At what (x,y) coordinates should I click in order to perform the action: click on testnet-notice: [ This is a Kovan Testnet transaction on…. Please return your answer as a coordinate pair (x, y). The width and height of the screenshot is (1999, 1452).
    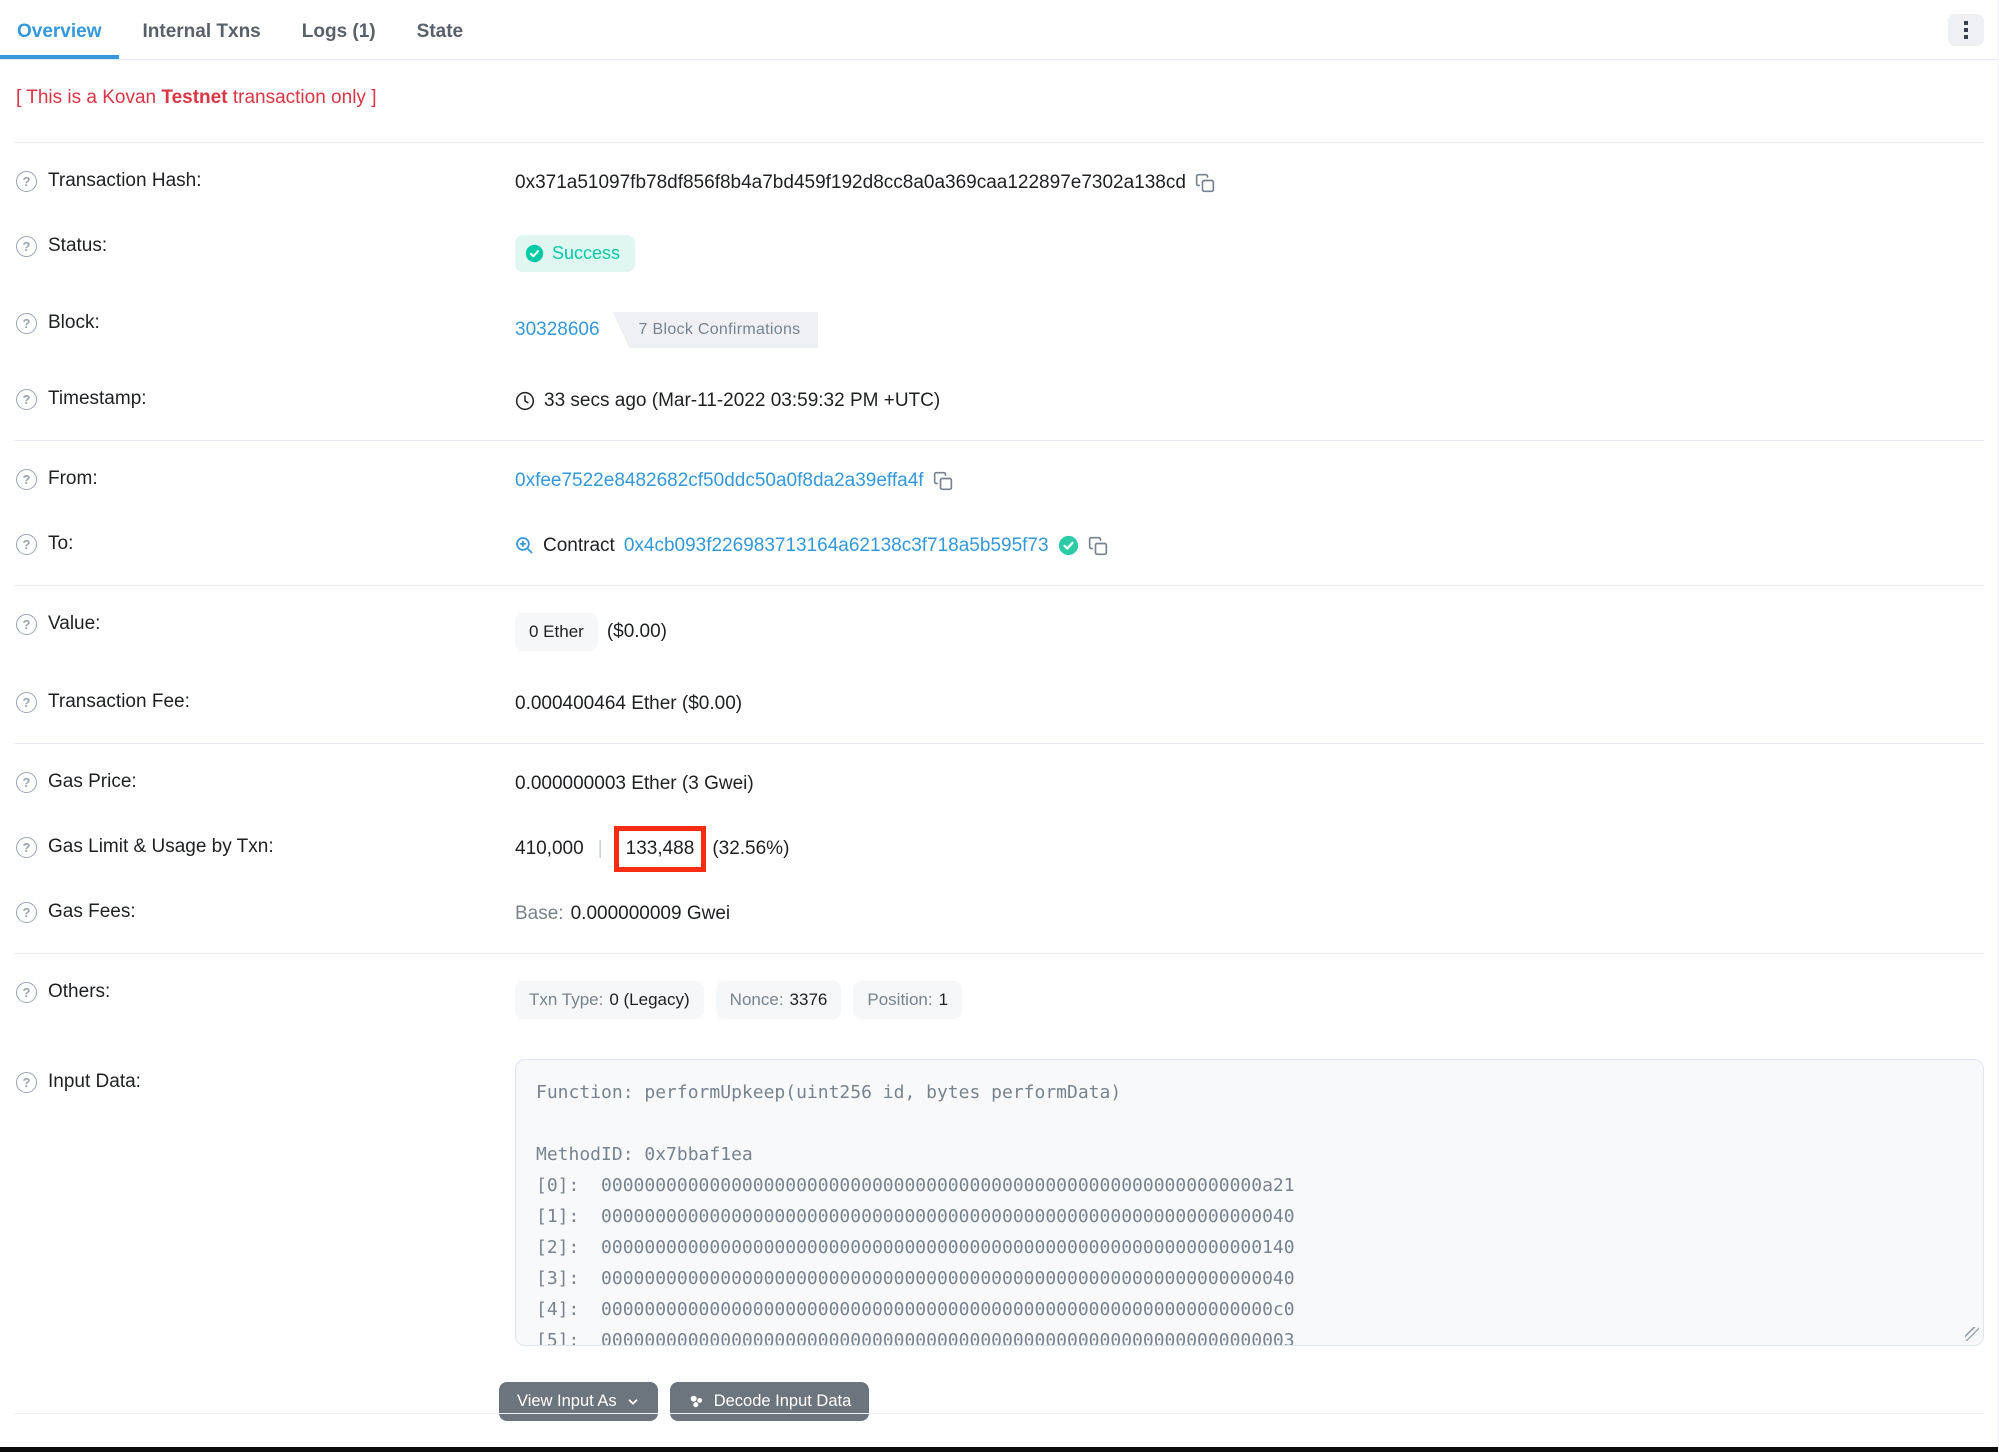
    Looking at the image, I should click on (999, 101).